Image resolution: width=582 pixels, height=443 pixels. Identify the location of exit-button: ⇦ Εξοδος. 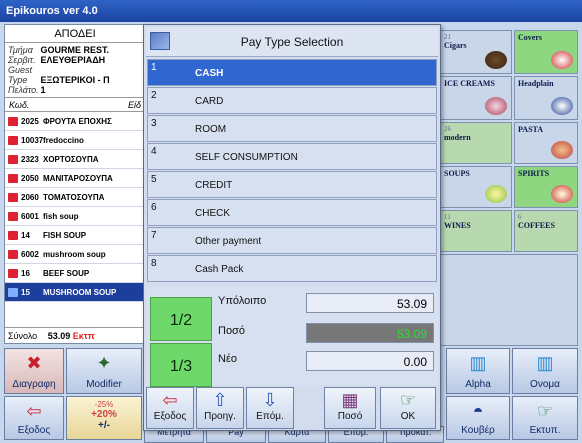
(34, 418).